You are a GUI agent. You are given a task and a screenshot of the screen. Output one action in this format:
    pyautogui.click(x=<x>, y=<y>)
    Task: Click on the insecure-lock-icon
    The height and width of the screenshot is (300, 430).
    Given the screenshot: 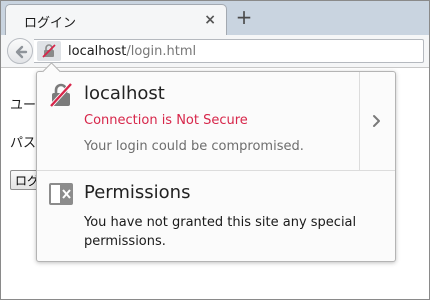 What is the action you would take?
    pyautogui.click(x=61, y=95)
    